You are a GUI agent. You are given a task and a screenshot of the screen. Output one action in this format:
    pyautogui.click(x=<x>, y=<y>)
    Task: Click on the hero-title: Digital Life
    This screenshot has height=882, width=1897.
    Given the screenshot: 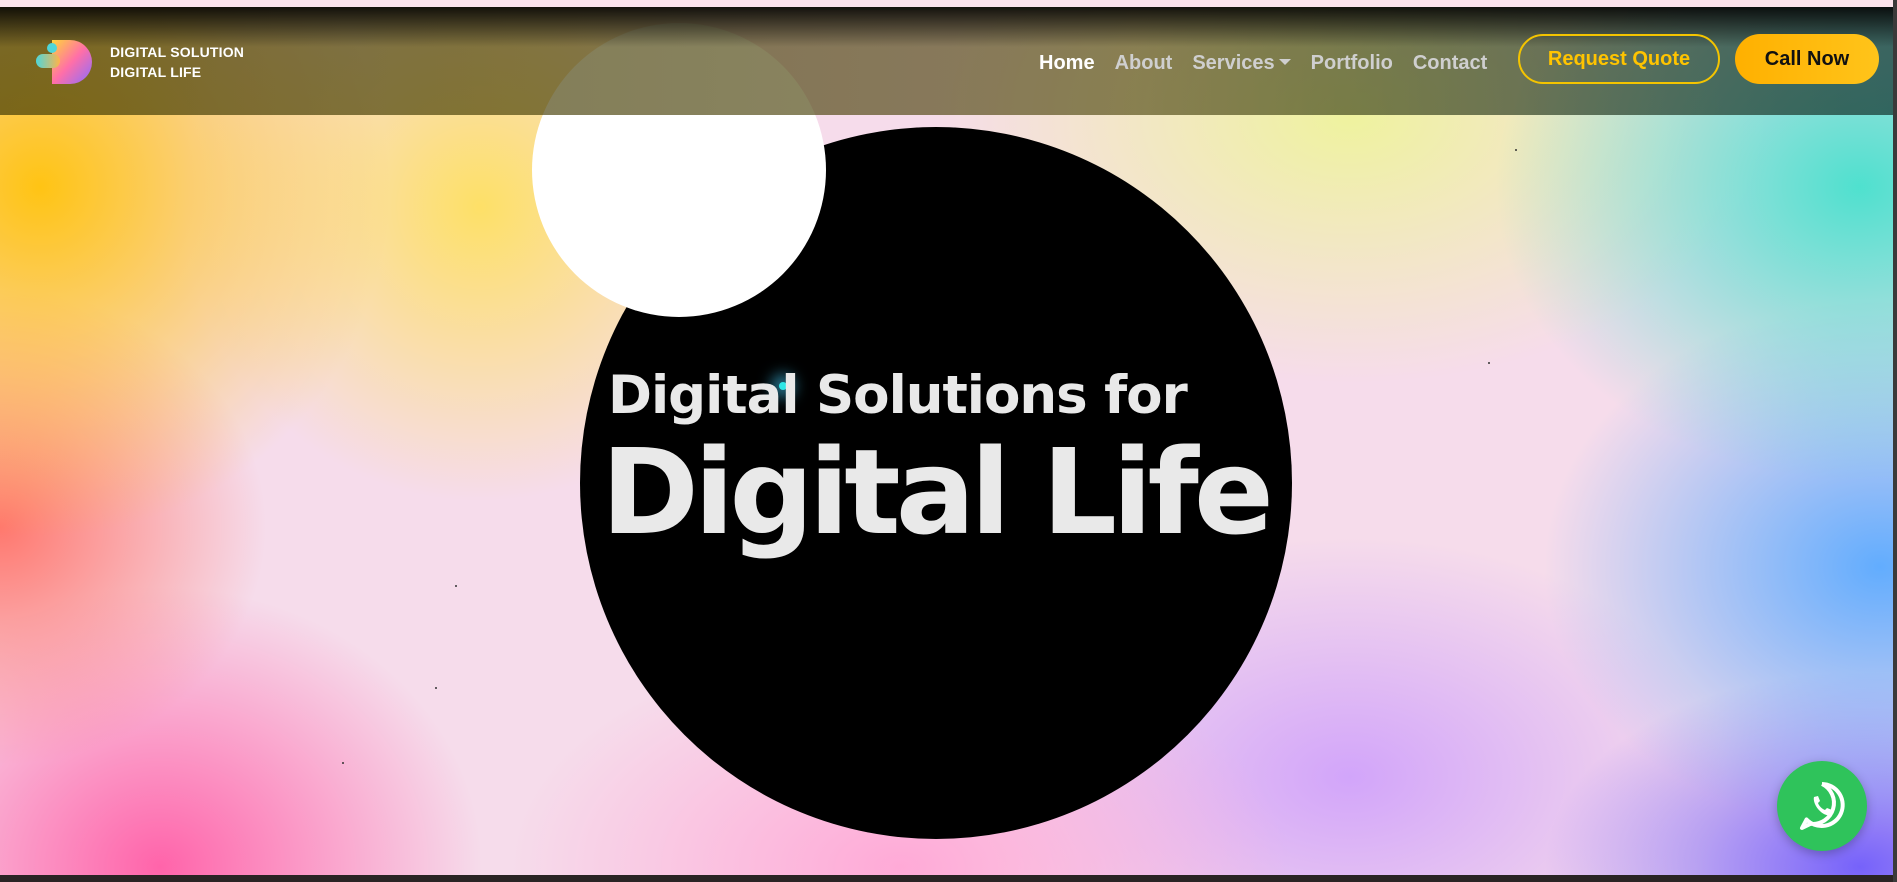 What is the action you would take?
    pyautogui.click(x=937, y=492)
    